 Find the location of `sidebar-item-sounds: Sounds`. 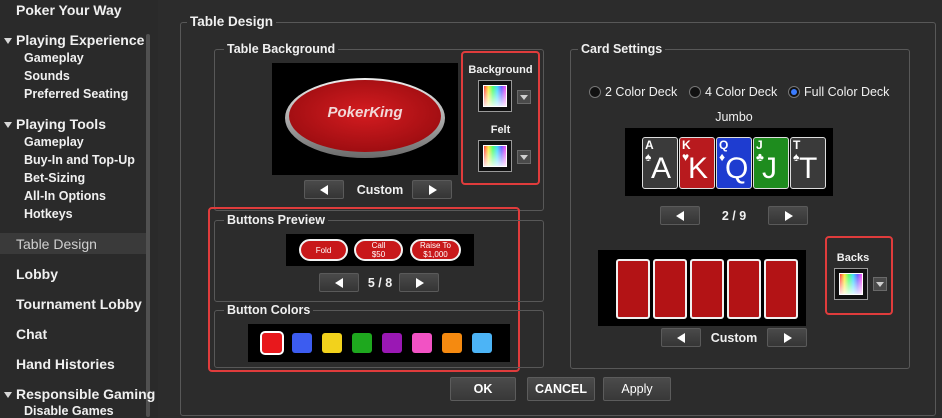

sidebar-item-sounds: Sounds is located at coordinates (47, 76).